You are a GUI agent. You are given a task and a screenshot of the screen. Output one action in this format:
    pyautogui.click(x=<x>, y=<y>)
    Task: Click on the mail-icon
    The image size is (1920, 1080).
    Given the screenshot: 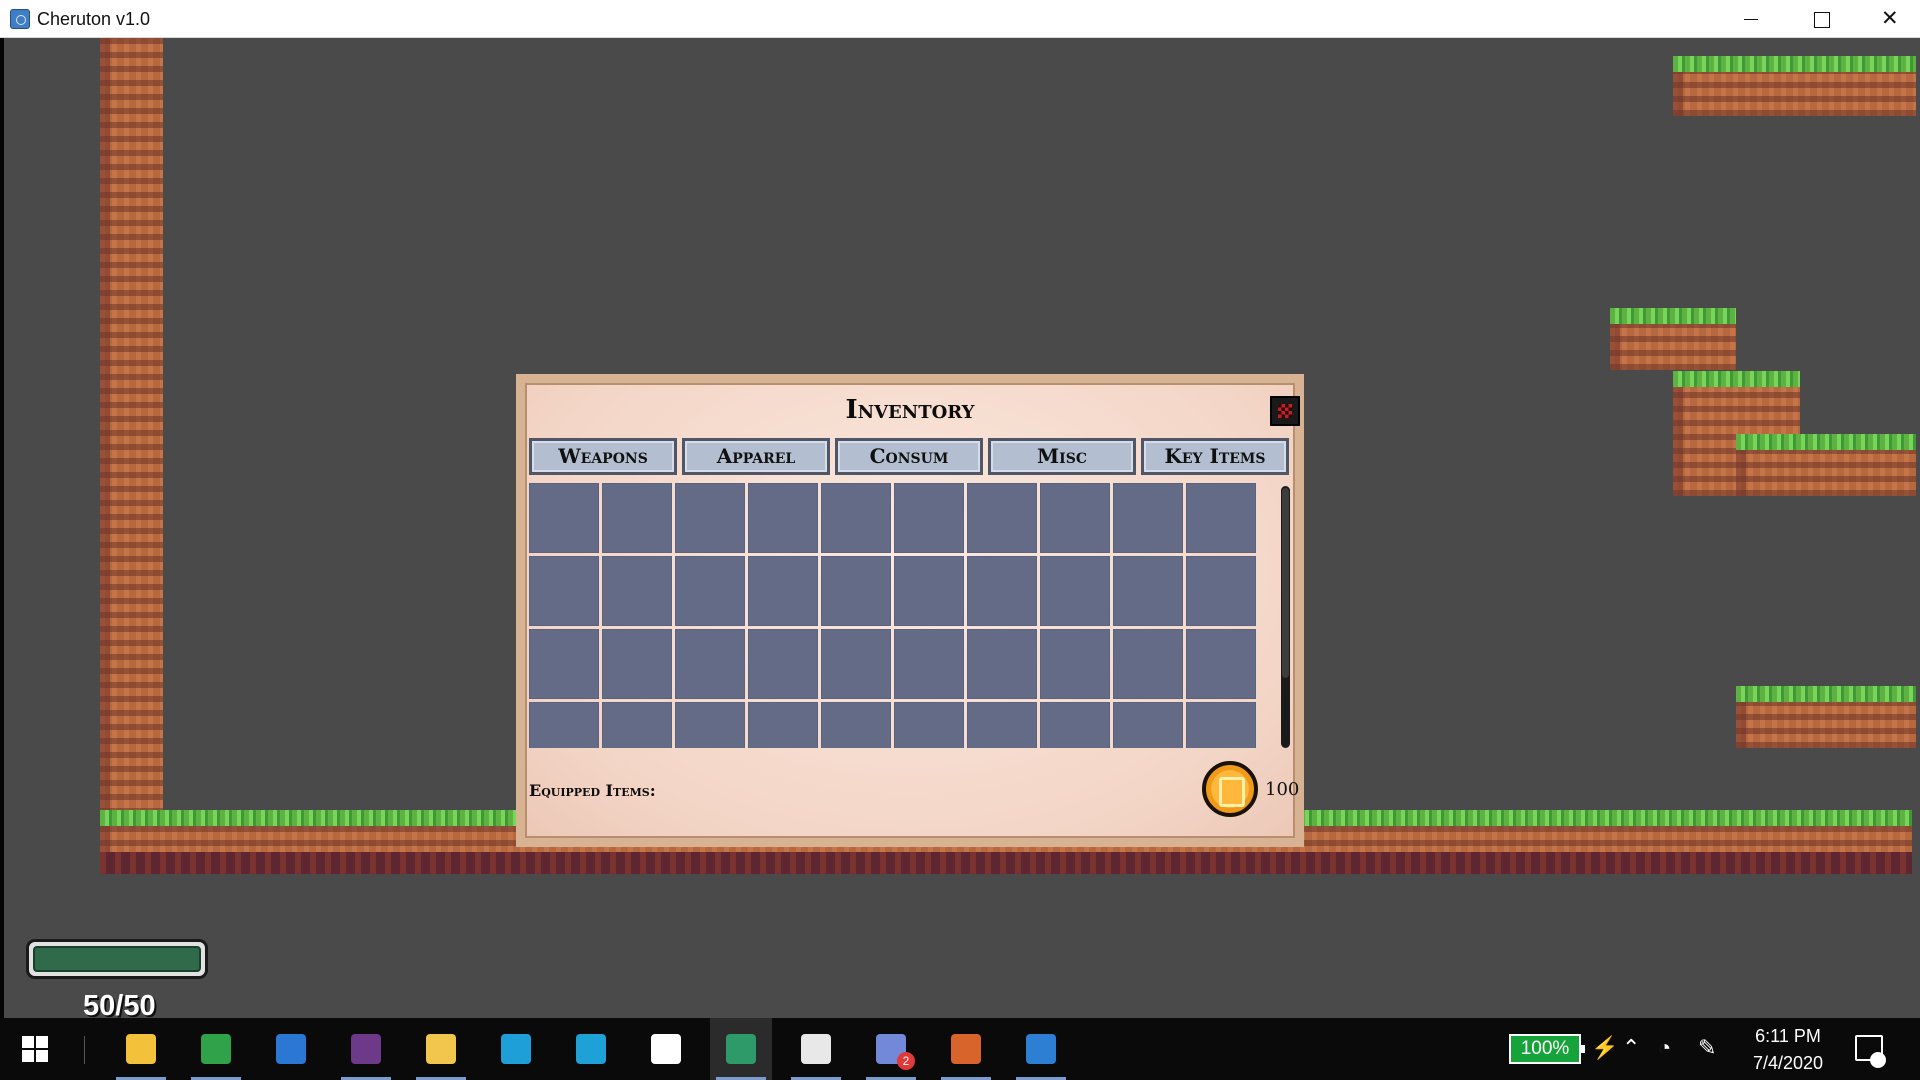 What is the action you would take?
    pyautogui.click(x=291, y=1049)
    